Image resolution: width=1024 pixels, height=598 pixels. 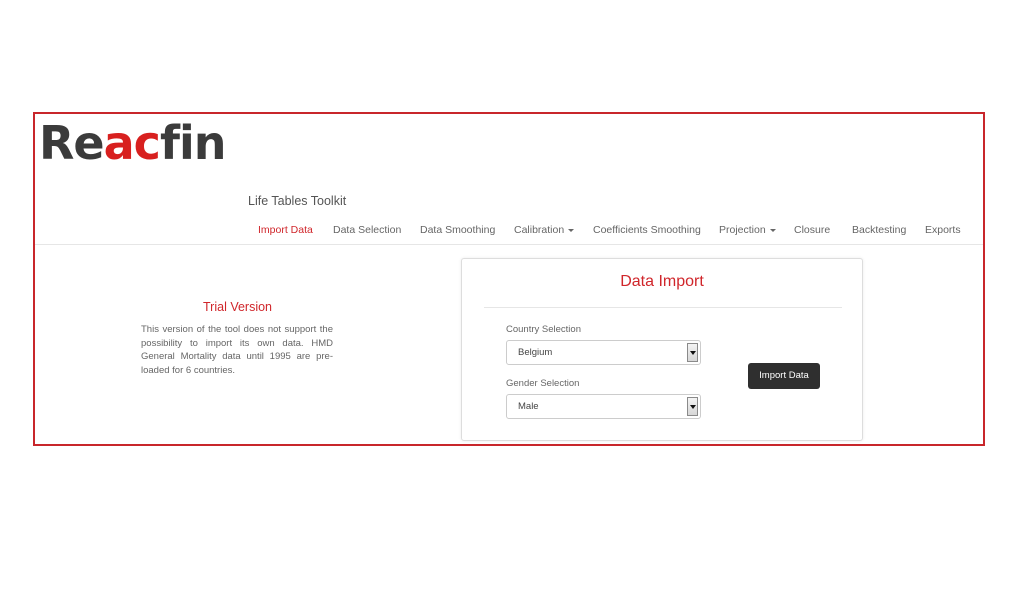 I want to click on nav-backtesting-label: Backtesting, so click(x=879, y=230).